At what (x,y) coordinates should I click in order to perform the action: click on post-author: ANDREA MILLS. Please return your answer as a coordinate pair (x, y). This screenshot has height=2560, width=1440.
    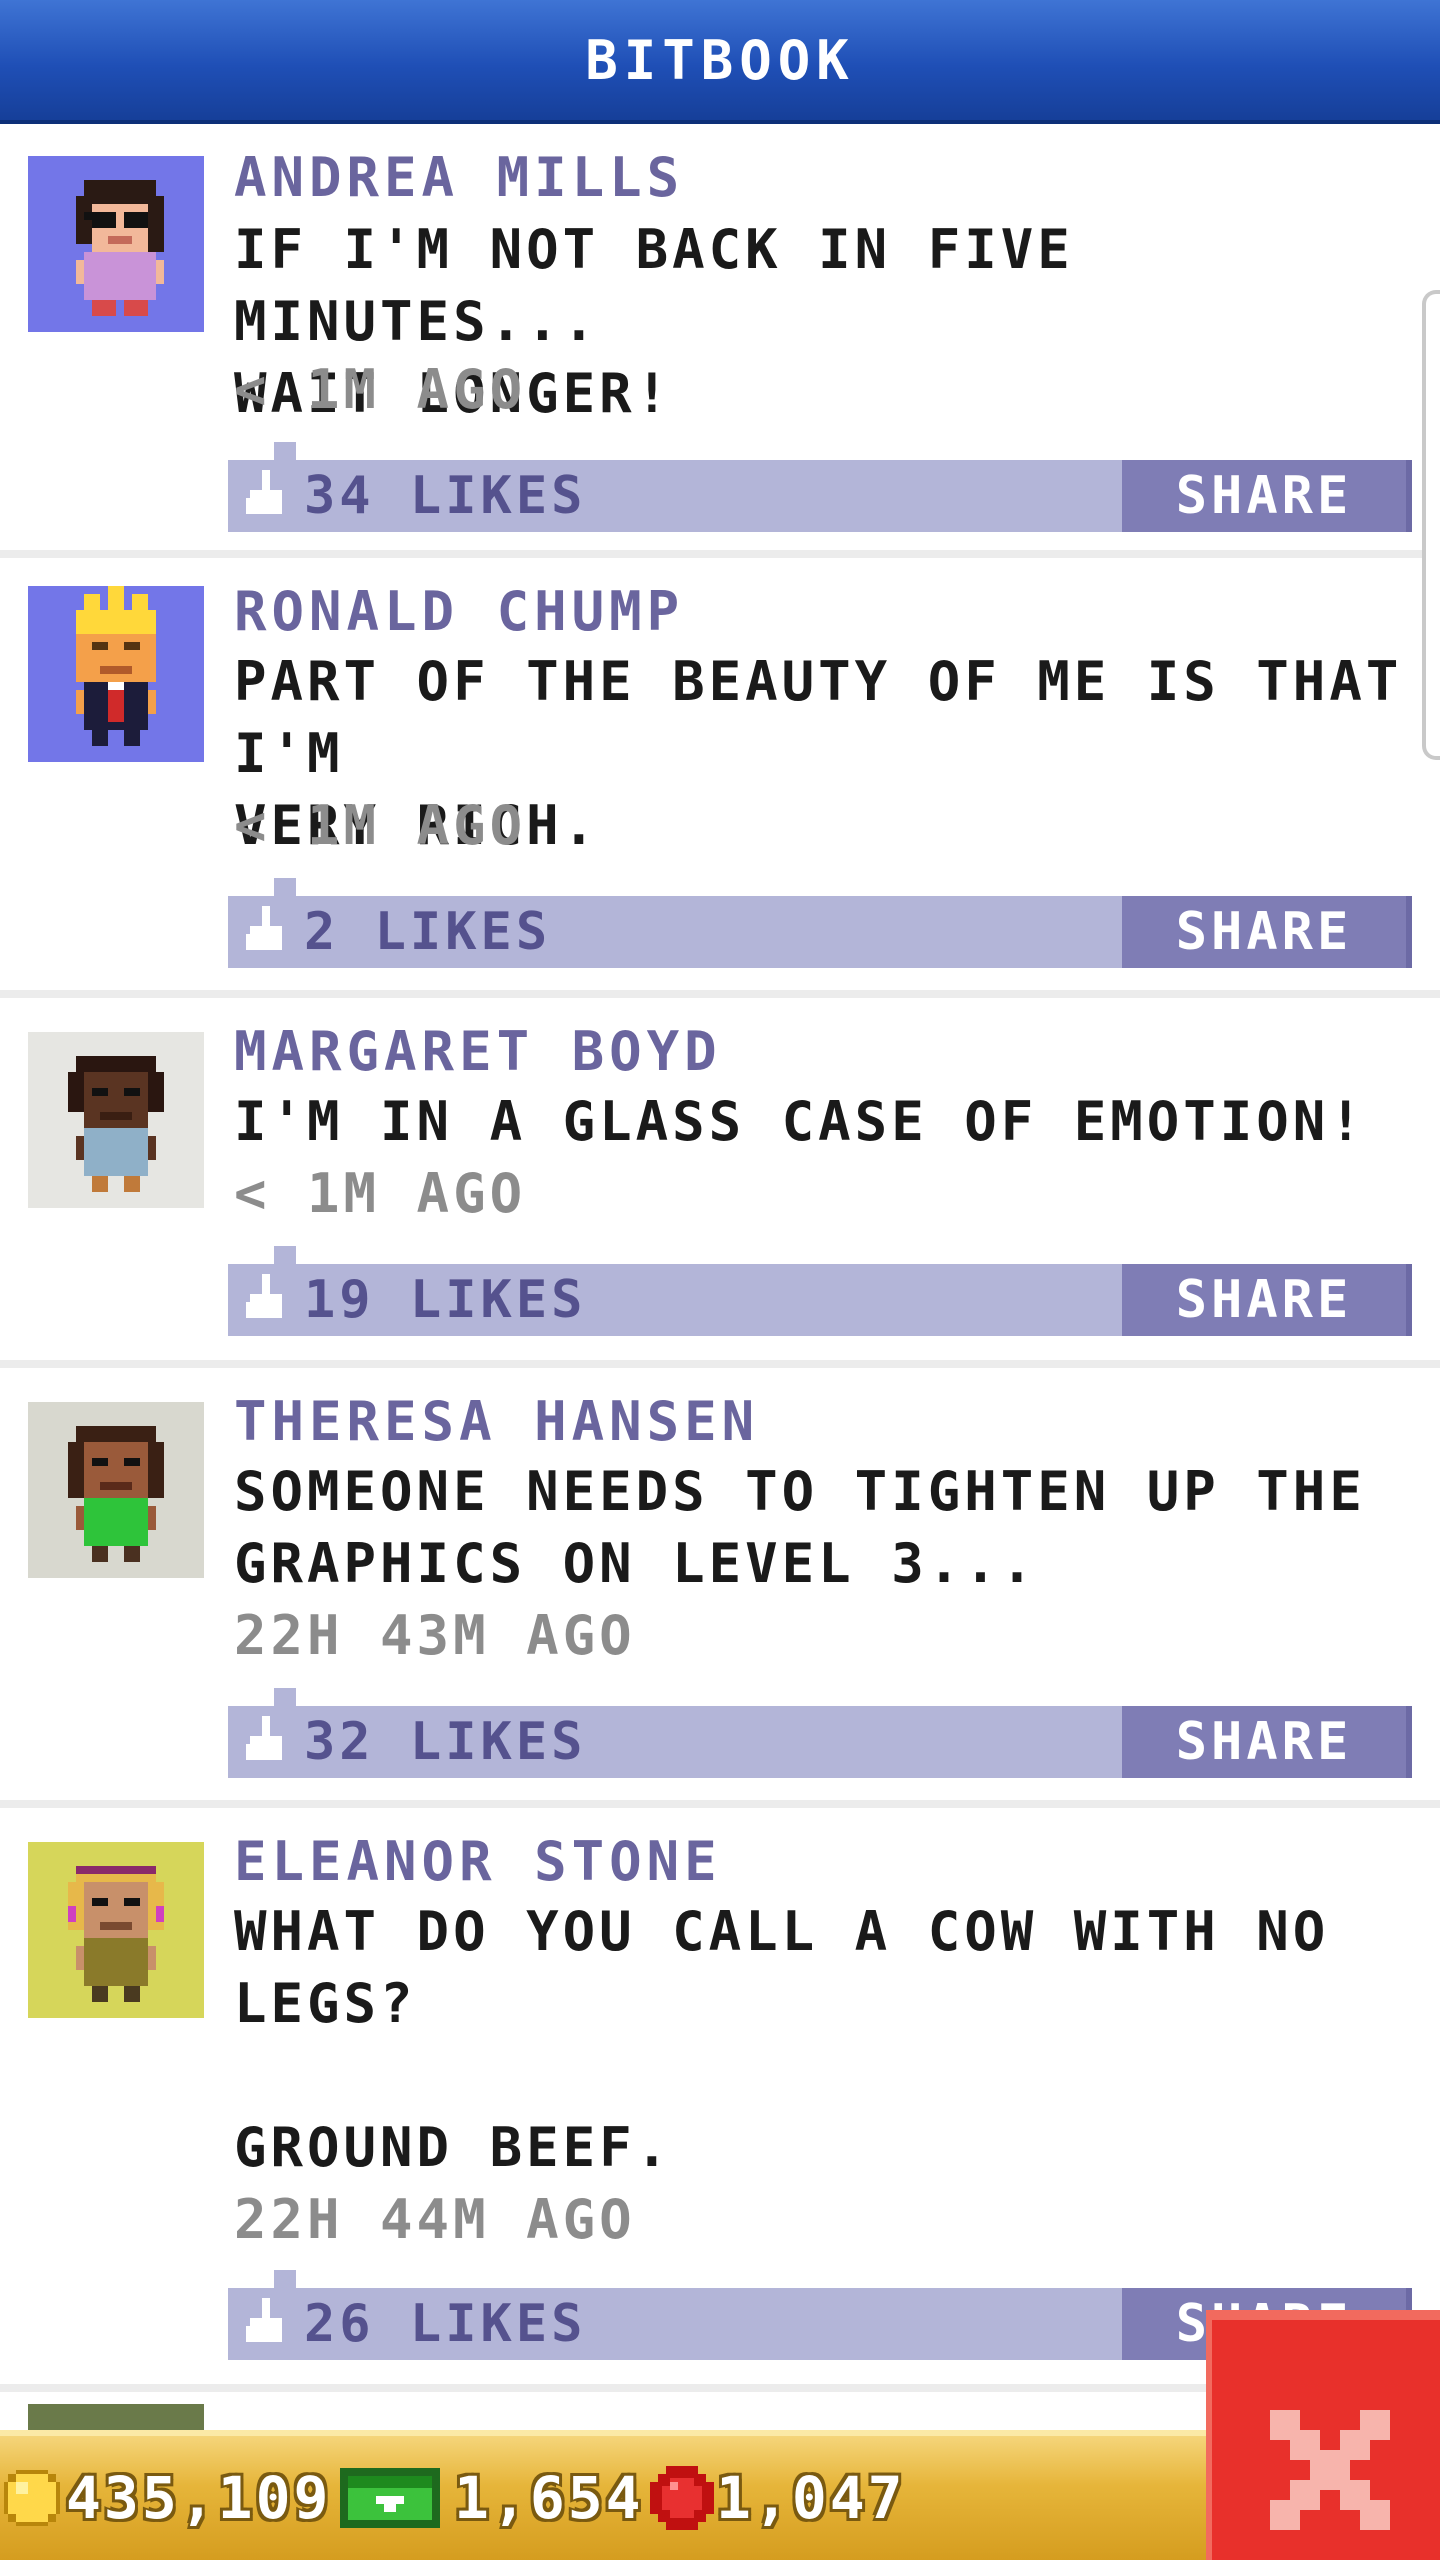
    Looking at the image, I should click on (459, 177).